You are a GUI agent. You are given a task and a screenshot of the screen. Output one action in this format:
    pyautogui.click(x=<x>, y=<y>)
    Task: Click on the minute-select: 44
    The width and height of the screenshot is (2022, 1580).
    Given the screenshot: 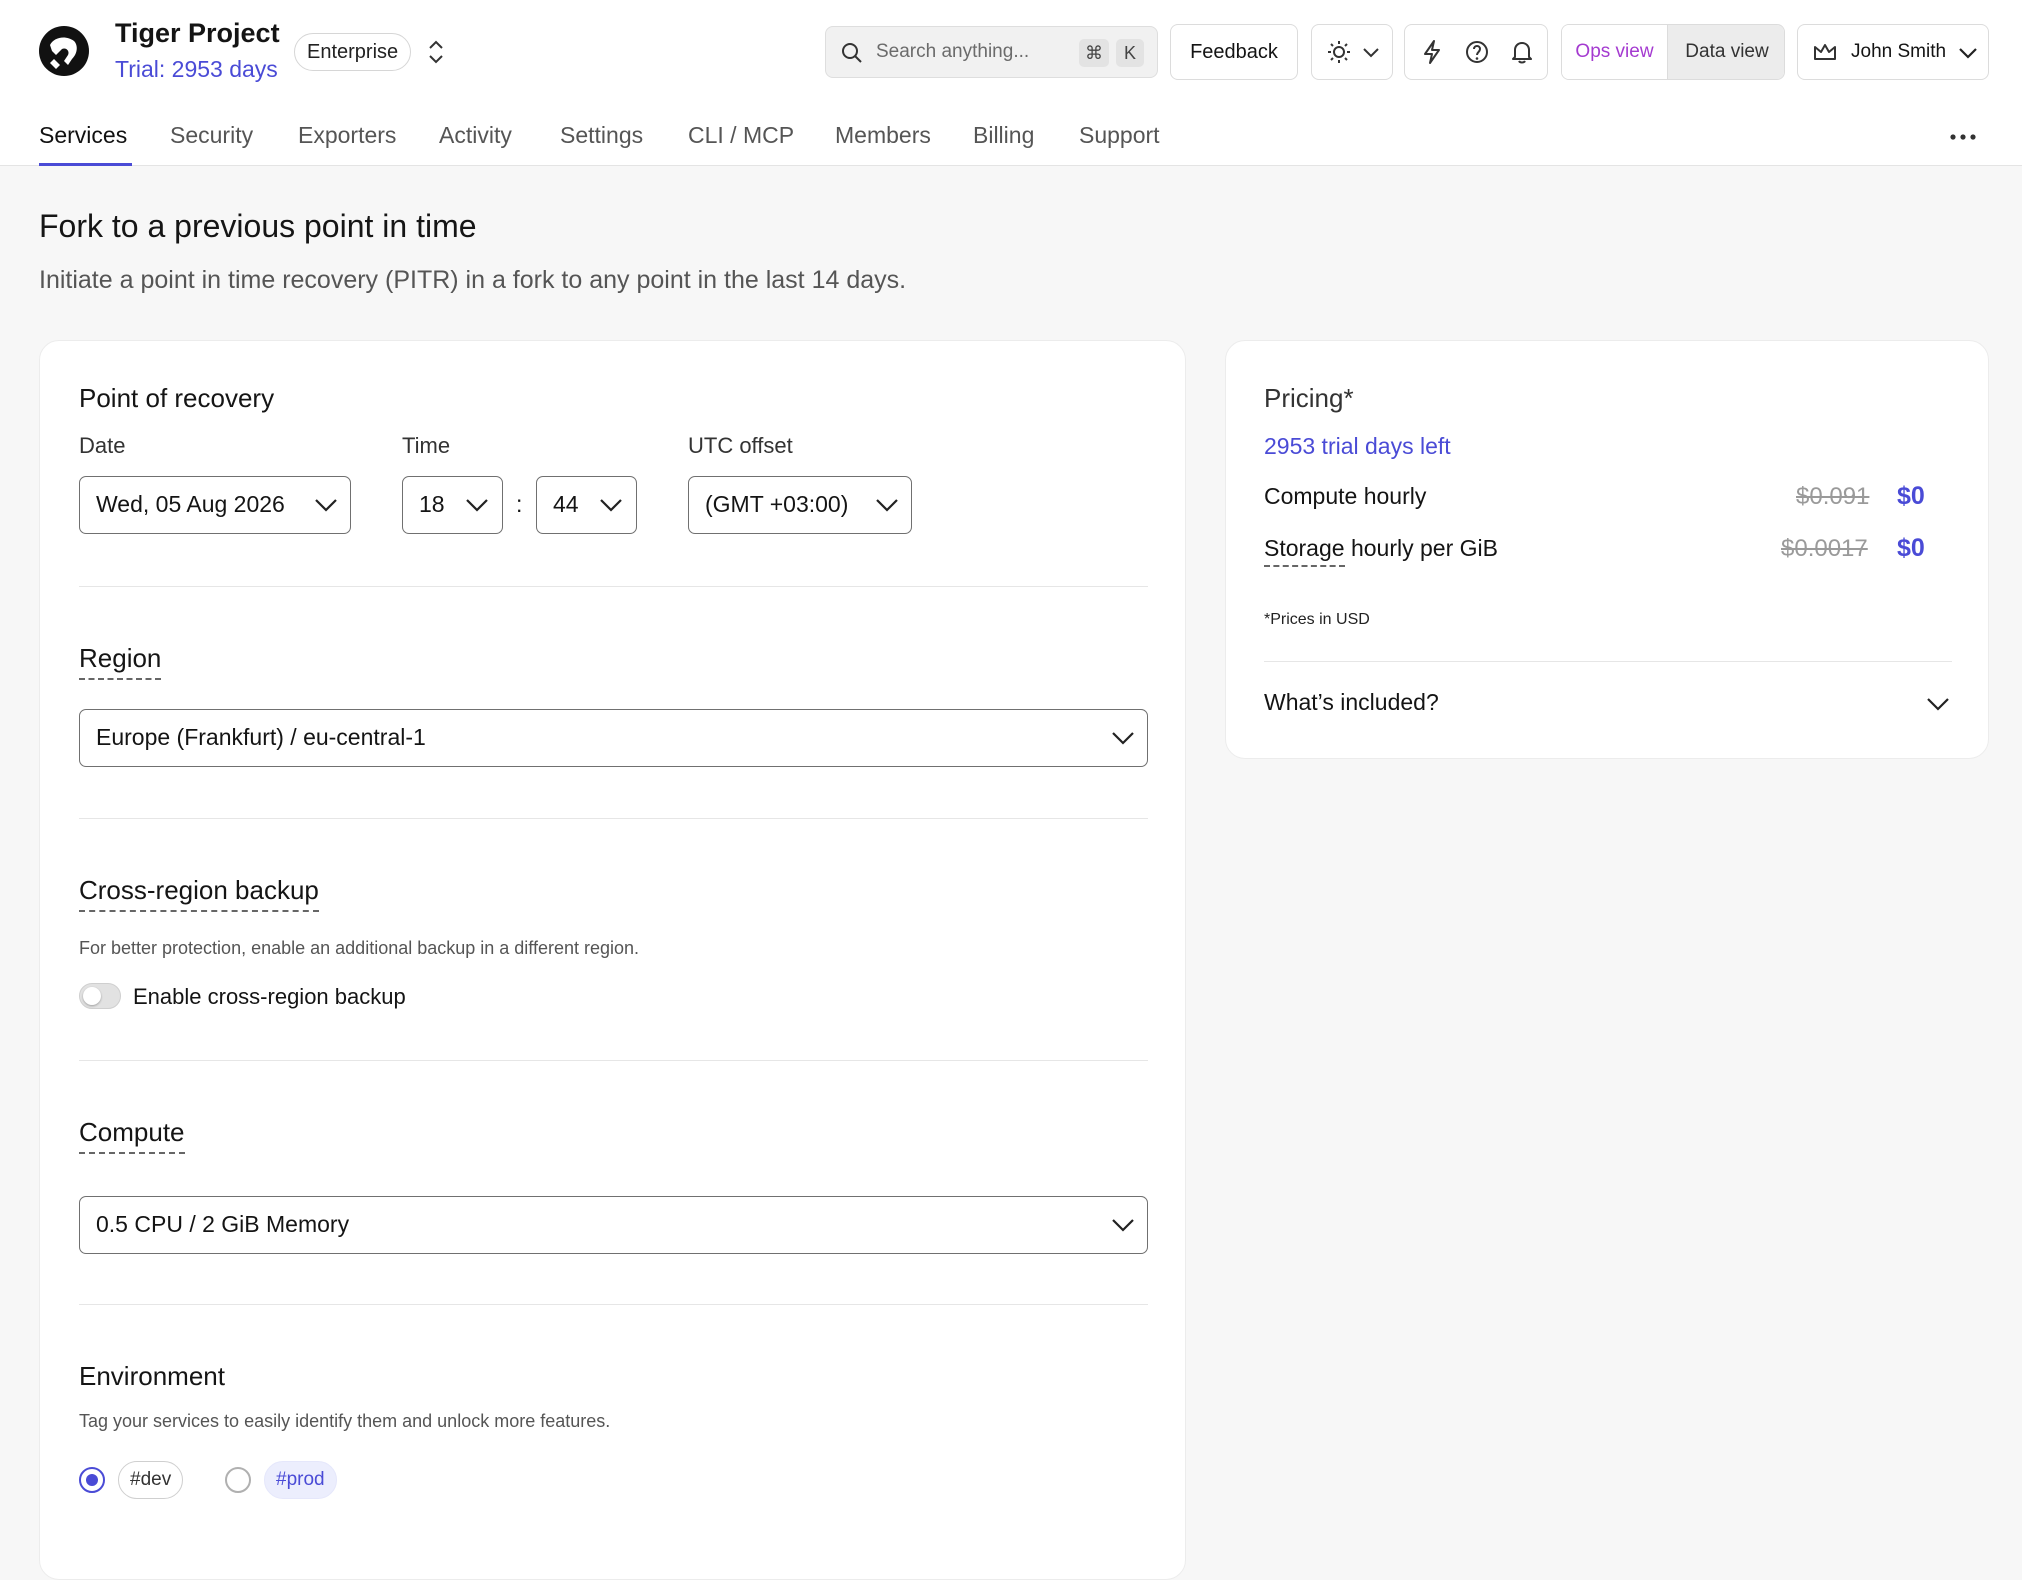 What is the action you would take?
    pyautogui.click(x=586, y=505)
    